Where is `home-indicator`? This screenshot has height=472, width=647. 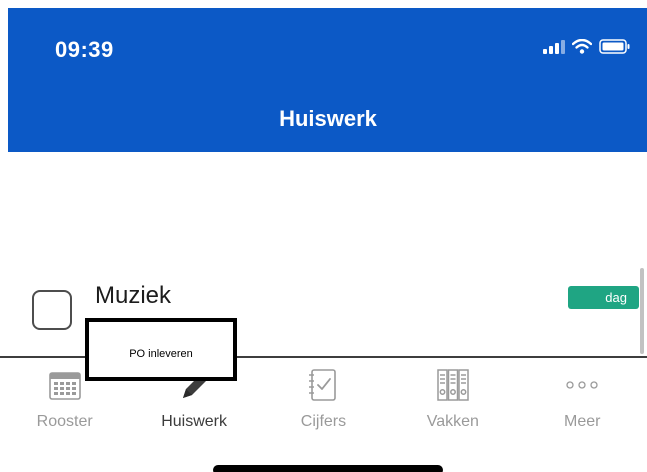
home-indicator is located at coordinates (328, 468).